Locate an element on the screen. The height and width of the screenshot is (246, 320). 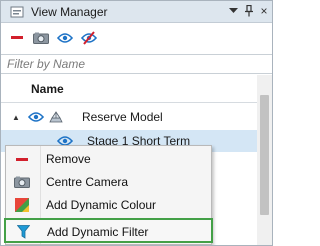
eye-slash-icon is located at coordinates (89, 38).